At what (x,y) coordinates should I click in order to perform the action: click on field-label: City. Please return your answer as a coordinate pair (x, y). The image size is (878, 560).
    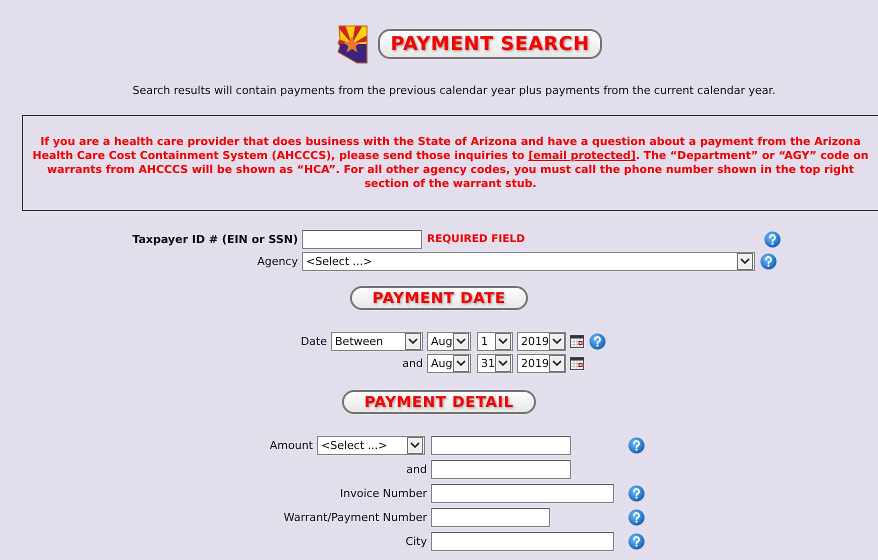
    Looking at the image, I should click on (416, 541).